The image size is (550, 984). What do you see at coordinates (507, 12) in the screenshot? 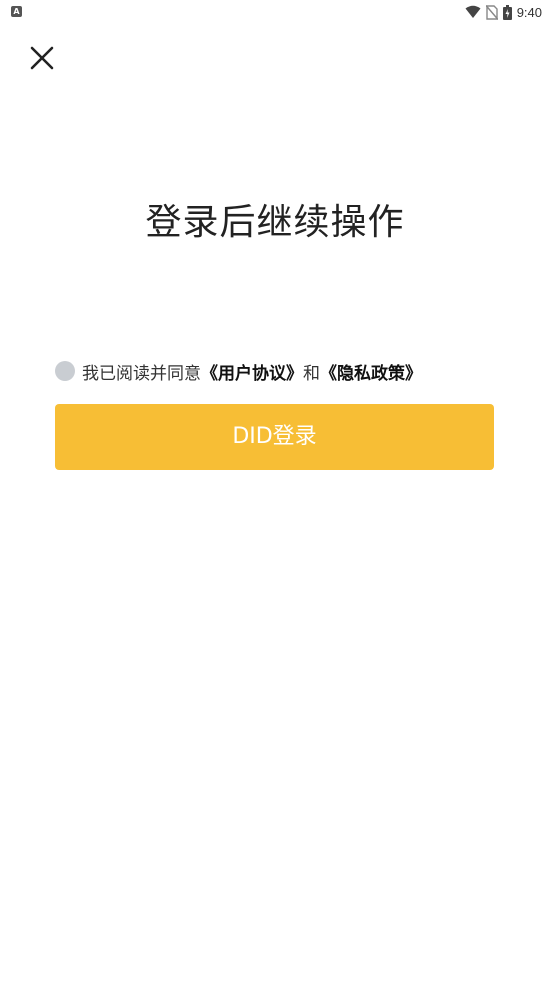
I see `battery-icon` at bounding box center [507, 12].